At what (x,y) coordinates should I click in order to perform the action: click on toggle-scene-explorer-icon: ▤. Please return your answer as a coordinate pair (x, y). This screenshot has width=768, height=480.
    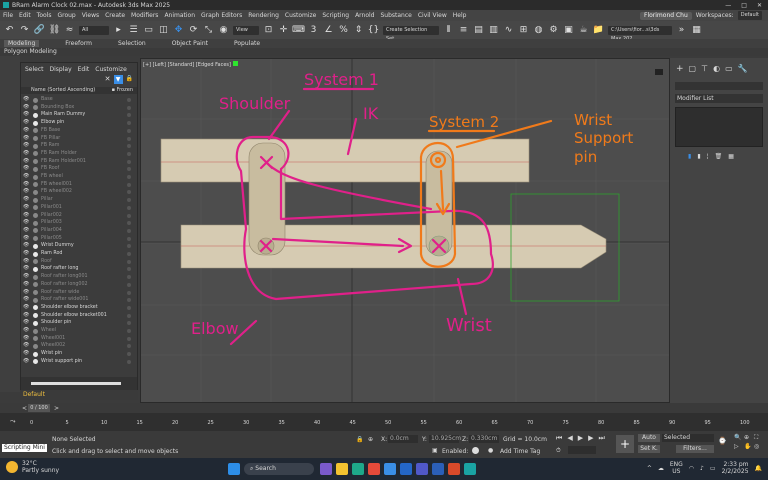
    Looking at the image, I should click on (478, 30).